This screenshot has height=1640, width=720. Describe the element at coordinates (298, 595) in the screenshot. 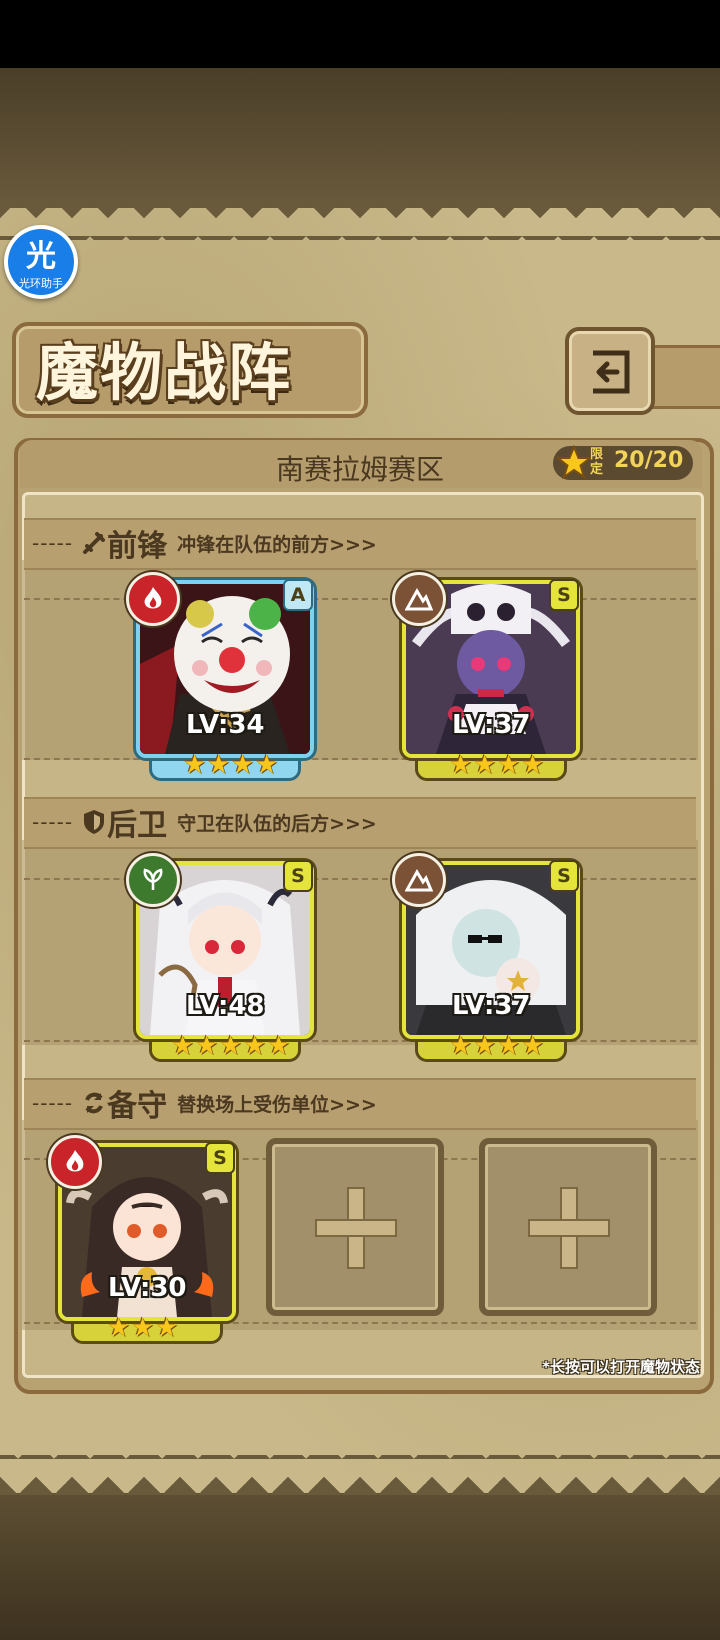

I see `grade-badge: A` at that location.